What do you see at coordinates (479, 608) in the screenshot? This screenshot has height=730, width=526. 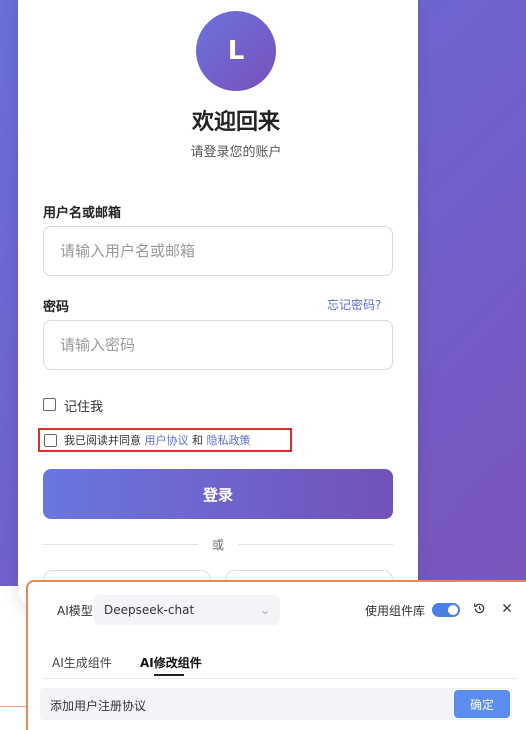 I see `history-icon` at bounding box center [479, 608].